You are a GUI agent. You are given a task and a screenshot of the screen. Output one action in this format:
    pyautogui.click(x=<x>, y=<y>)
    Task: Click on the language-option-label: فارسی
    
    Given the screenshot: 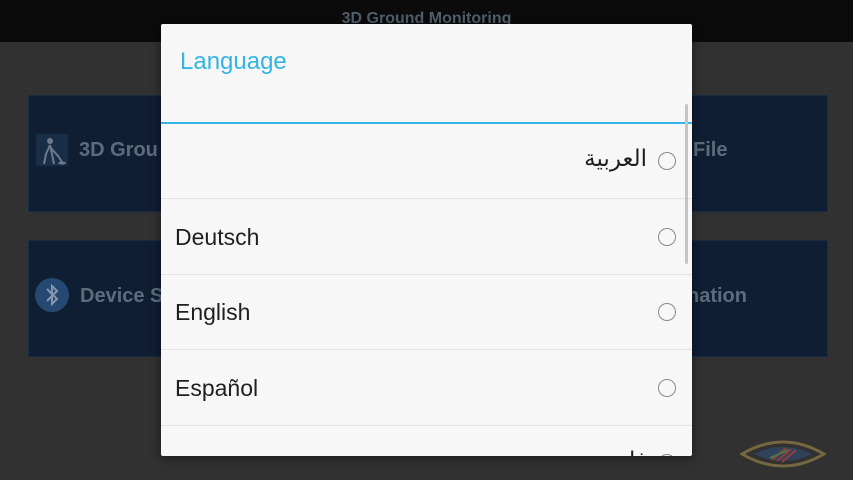 What is the action you would take?
    pyautogui.click(x=613, y=452)
    